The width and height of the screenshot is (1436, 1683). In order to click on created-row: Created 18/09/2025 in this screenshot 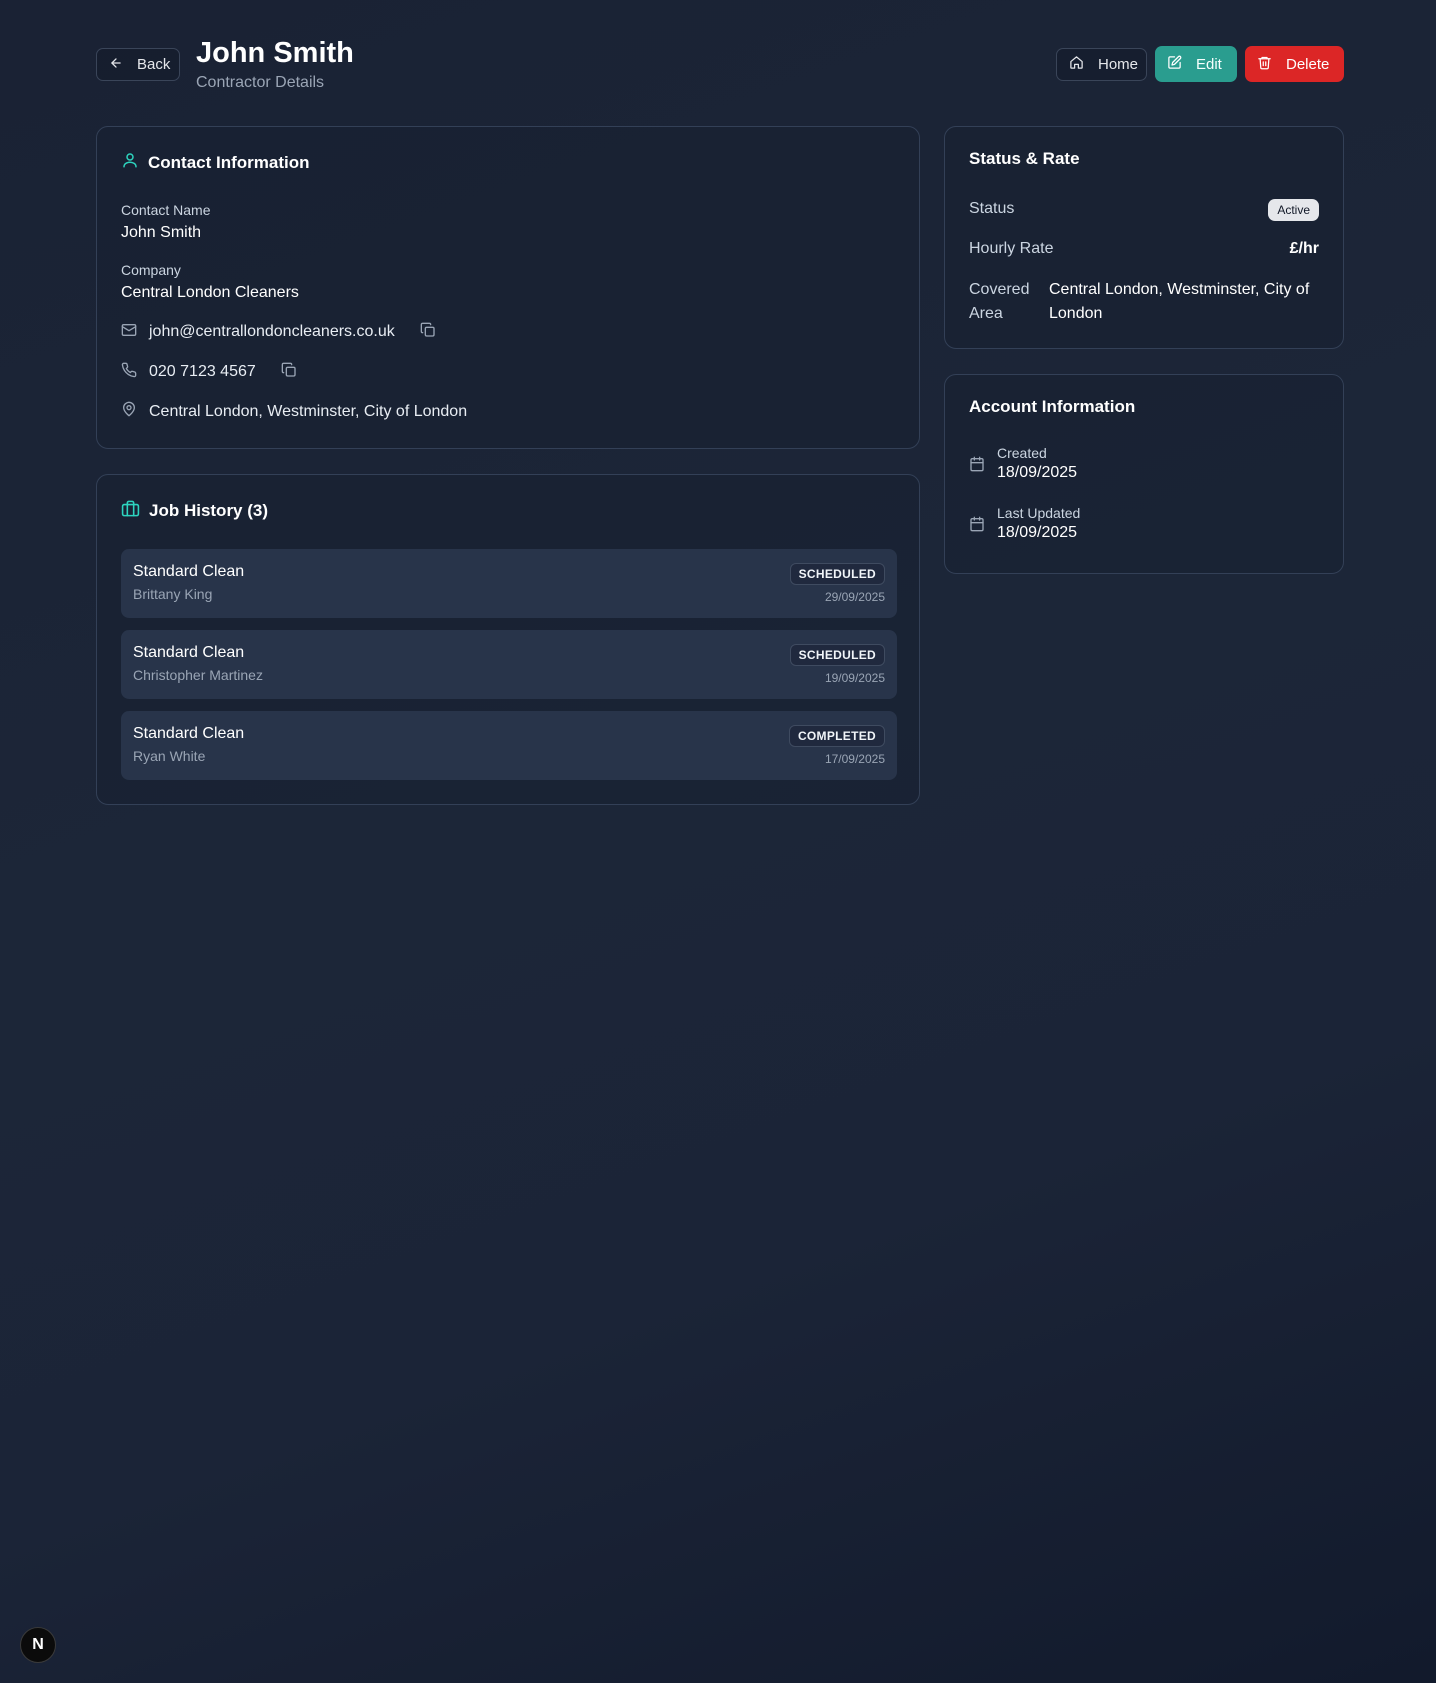, I will do `click(1023, 463)`.